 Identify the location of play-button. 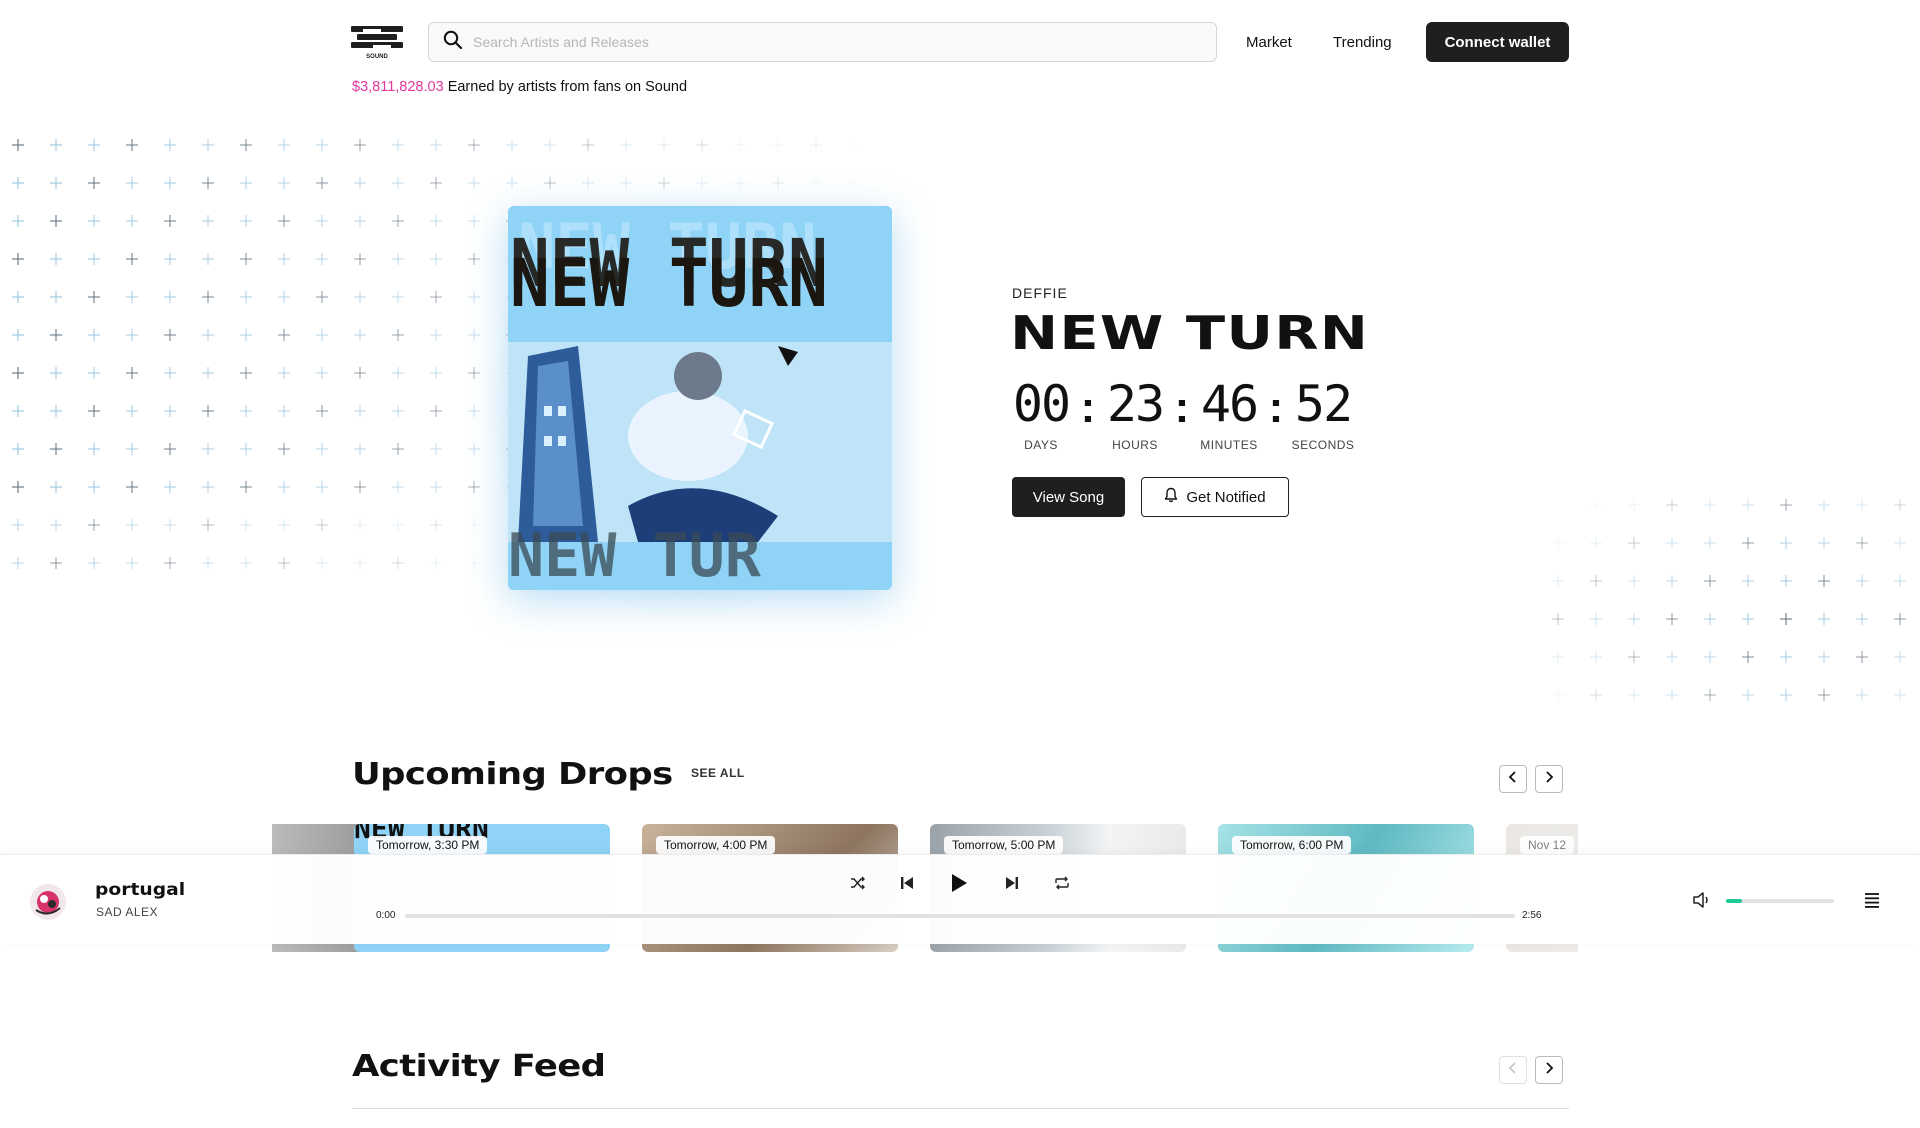
(959, 885).